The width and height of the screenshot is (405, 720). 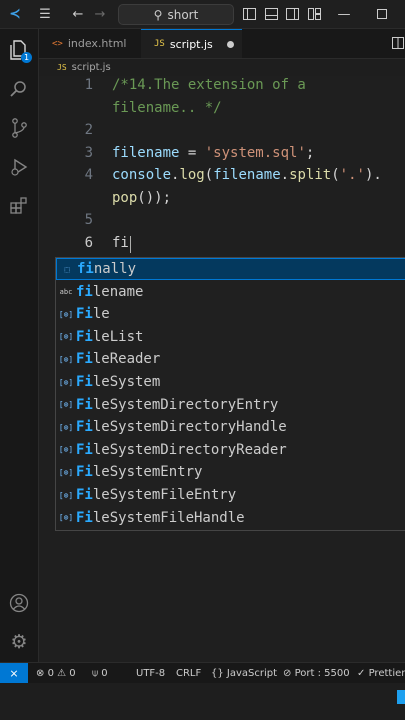 I want to click on antenna-icon: ⍦, so click(x=95, y=673).